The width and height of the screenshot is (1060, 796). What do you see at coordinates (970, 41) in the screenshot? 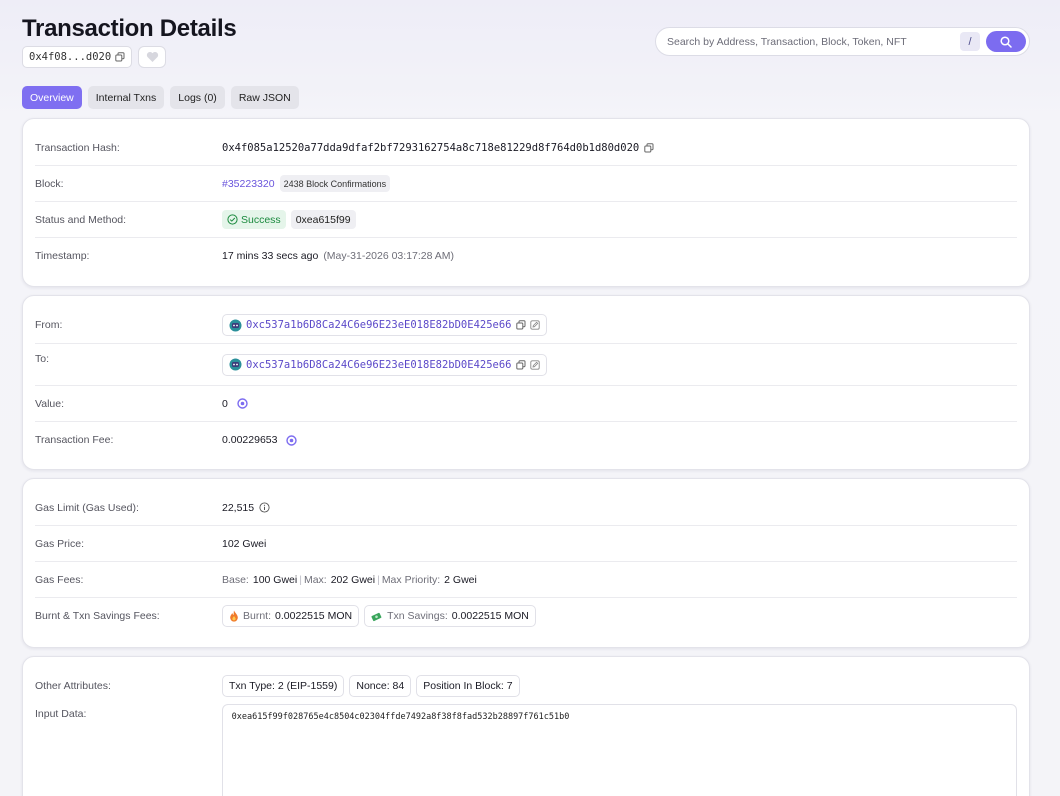
I see `shortcut-key: /` at bounding box center [970, 41].